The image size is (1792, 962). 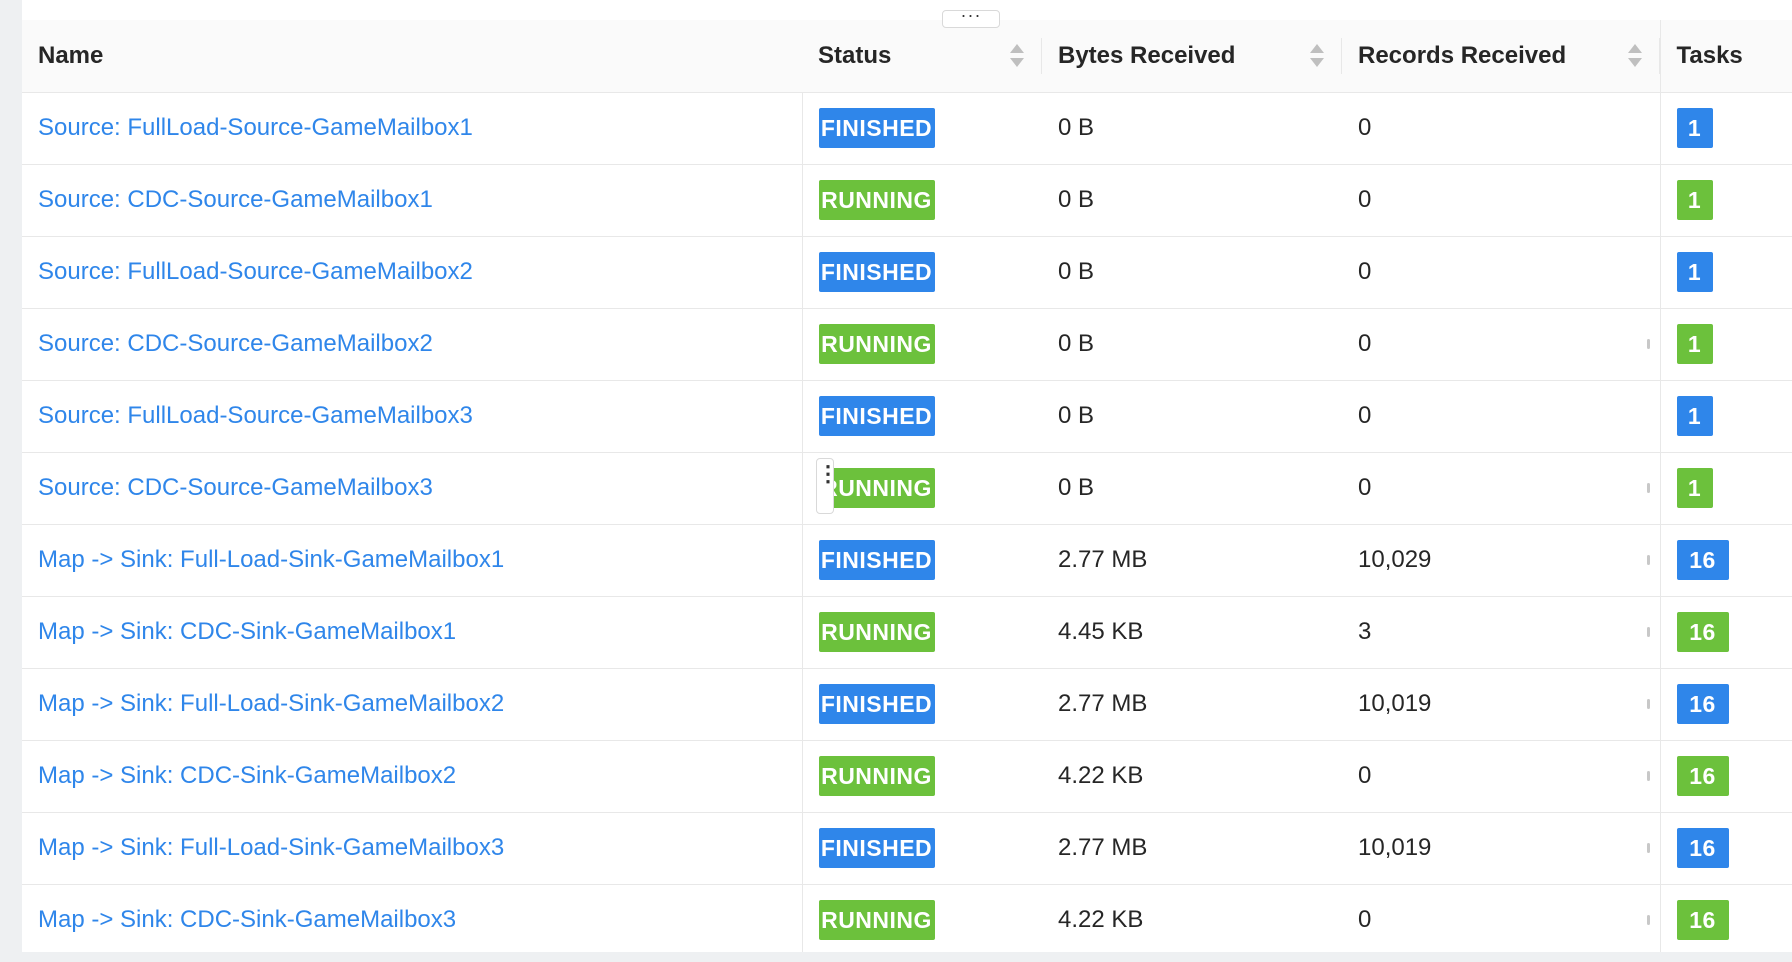 I want to click on column-header-records-received: Records Received, so click(x=1501, y=56).